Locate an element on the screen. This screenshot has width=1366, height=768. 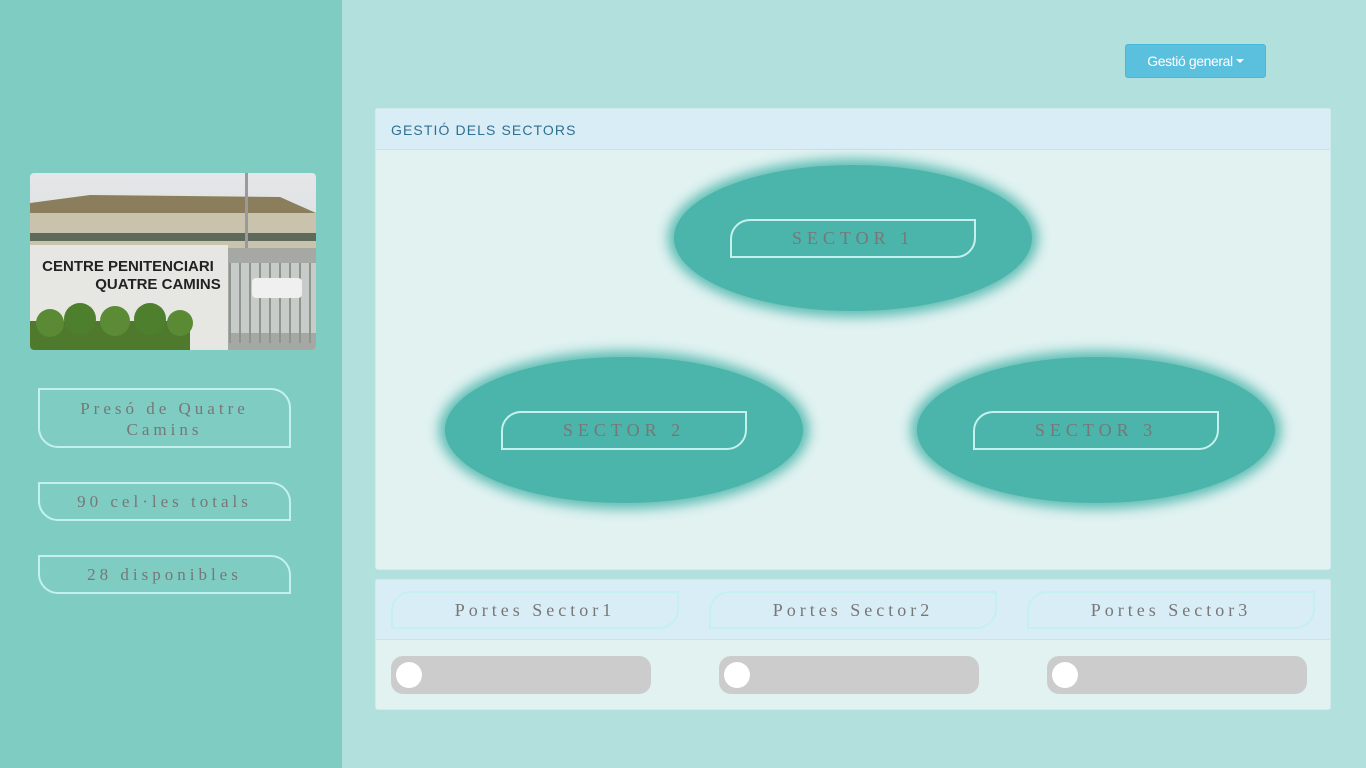
total-cells-label: 90 cel·les totals is located at coordinates (164, 501).